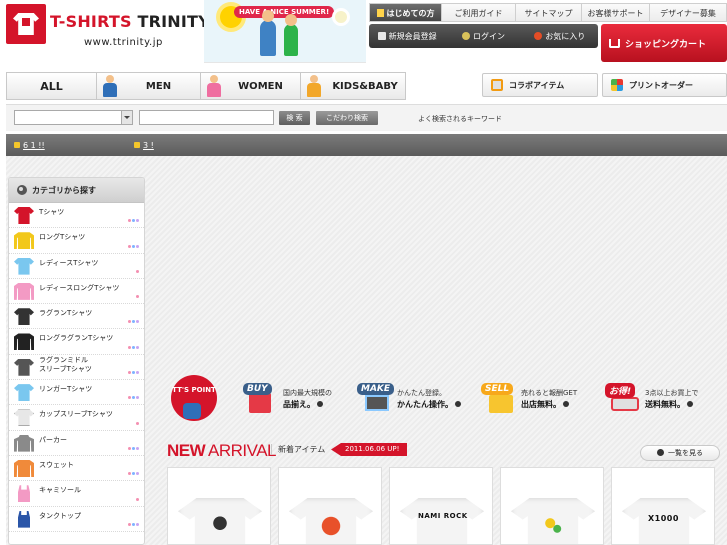  I want to click on site-logo: T-SHIRTS TRINITY www.ttrinity.jp, so click(108, 30).